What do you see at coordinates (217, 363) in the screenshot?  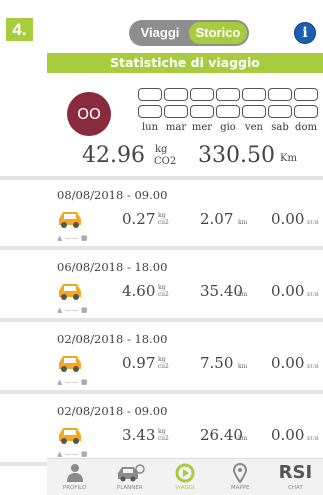 I see `trip-km: 7.50` at bounding box center [217, 363].